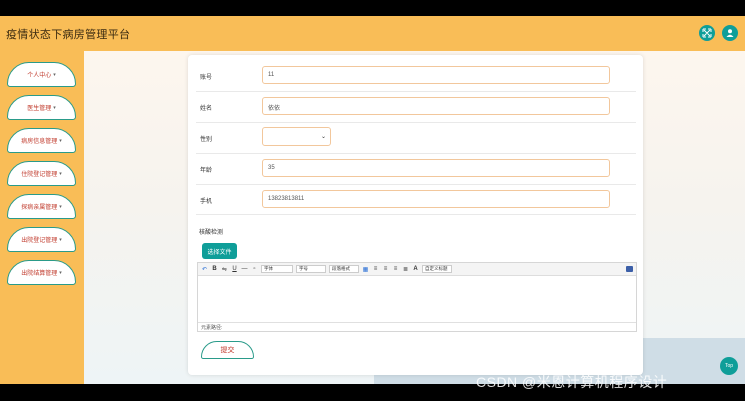 The image size is (745, 401). I want to click on form-row-name: 姓名 依依, so click(416, 107).